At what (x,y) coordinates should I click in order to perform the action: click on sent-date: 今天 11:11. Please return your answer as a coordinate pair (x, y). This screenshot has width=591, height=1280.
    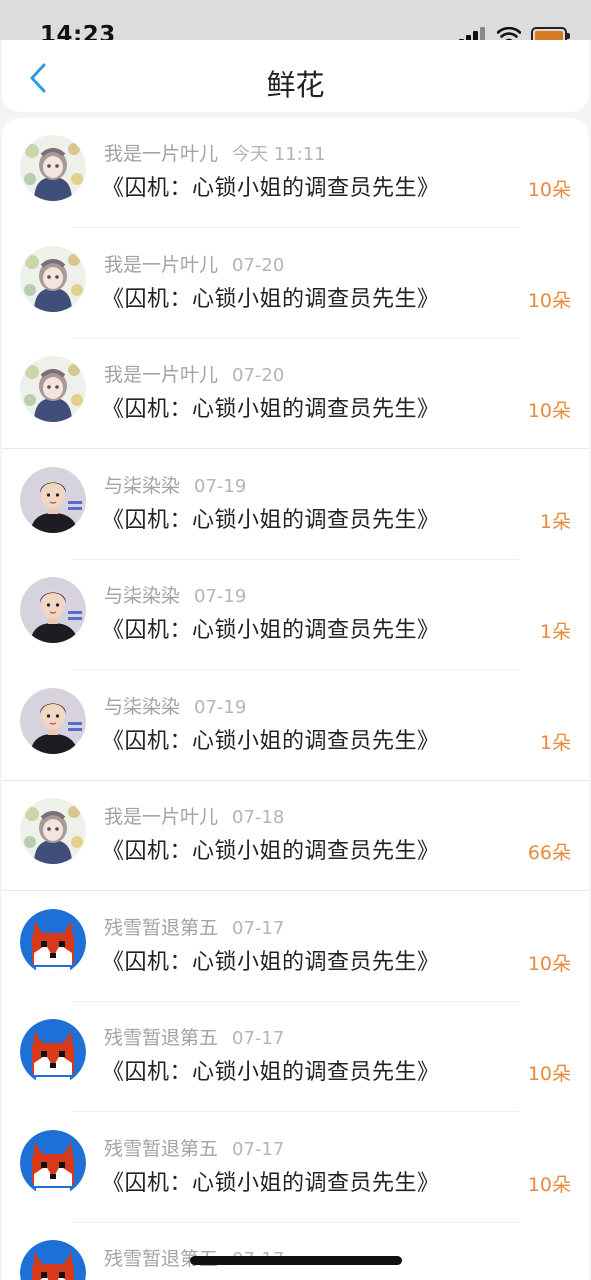
    Looking at the image, I should click on (279, 154).